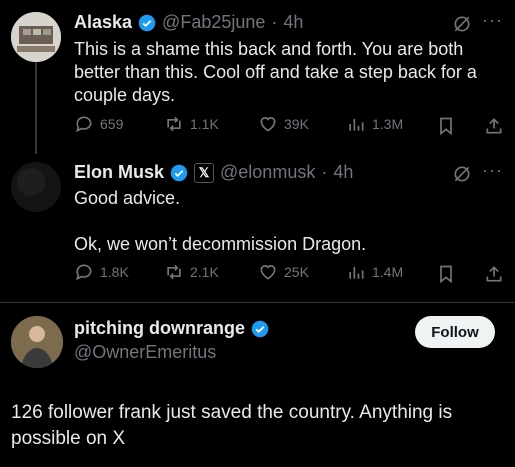 Image resolution: width=515 pixels, height=467 pixels. Describe the element at coordinates (127, 198) in the screenshot. I see `tweet-text-line-1: Good advice.` at that location.